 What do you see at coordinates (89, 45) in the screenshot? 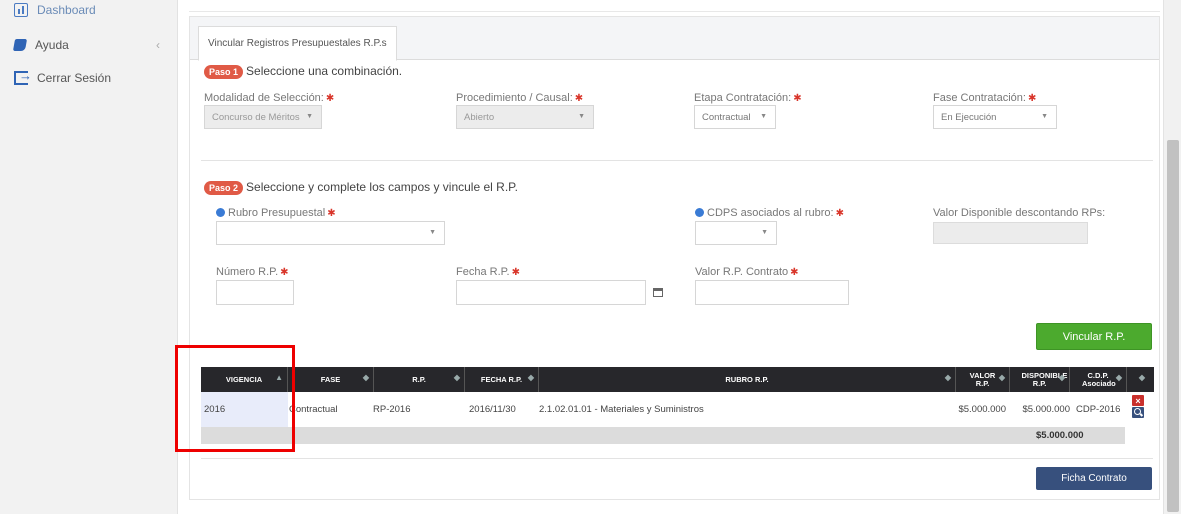
I see `sidebar-item-ayuda: Ayuda ‹` at bounding box center [89, 45].